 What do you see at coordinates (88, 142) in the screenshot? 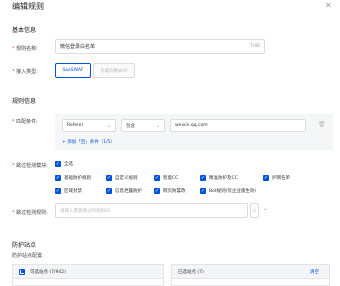
I see `add-and-condition-link: + 添加「且」条件（1/5）` at bounding box center [88, 142].